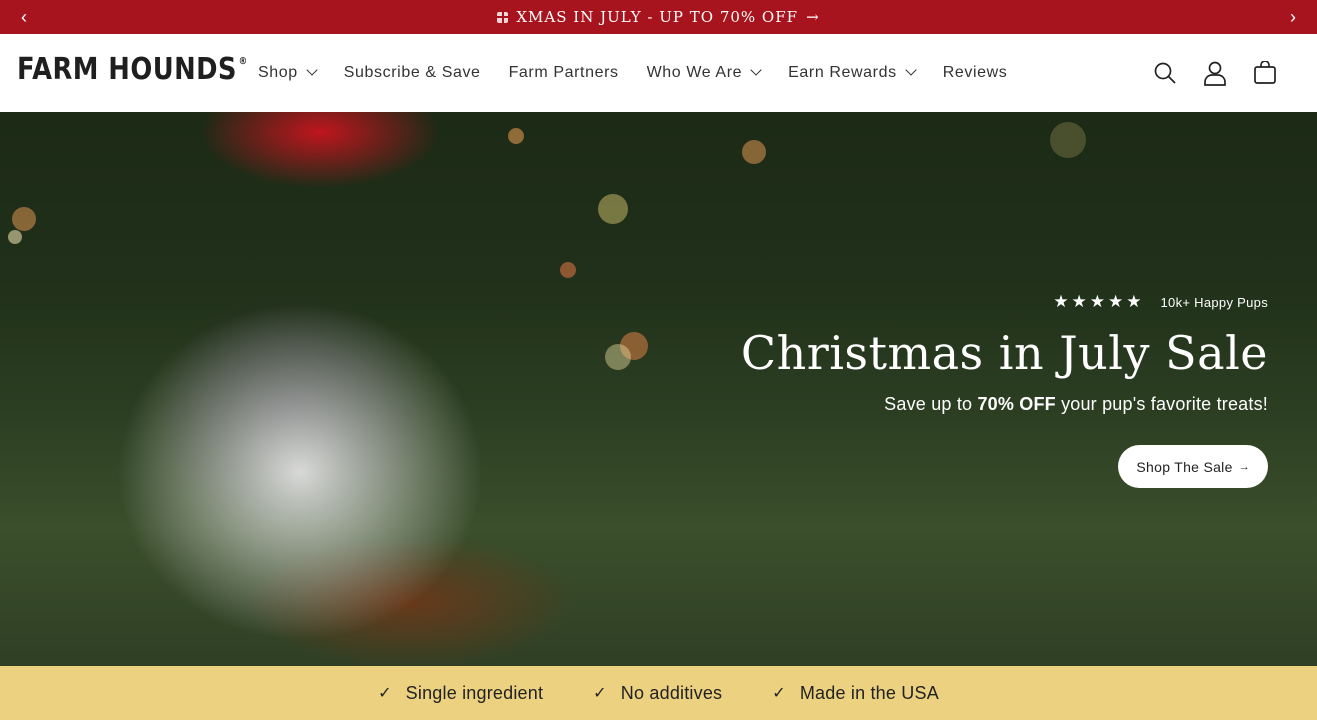  I want to click on logo: FARM HOUNDS ®, so click(132, 69).